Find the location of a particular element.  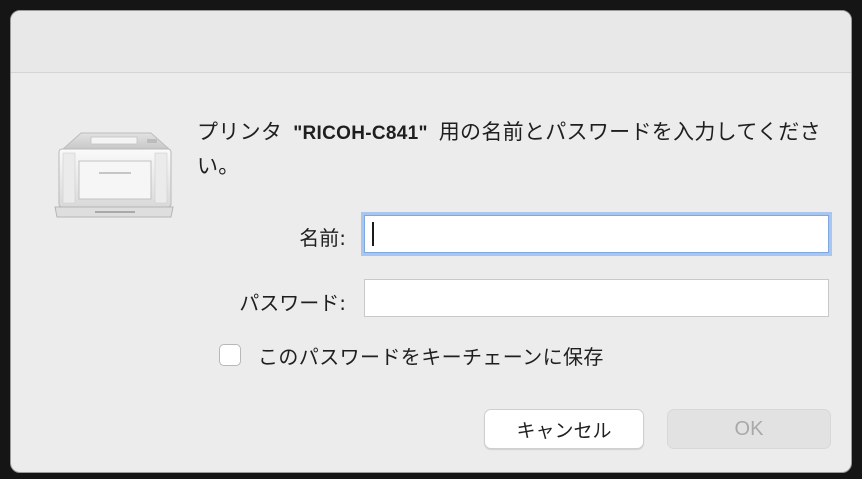

password-field is located at coordinates (596, 298).